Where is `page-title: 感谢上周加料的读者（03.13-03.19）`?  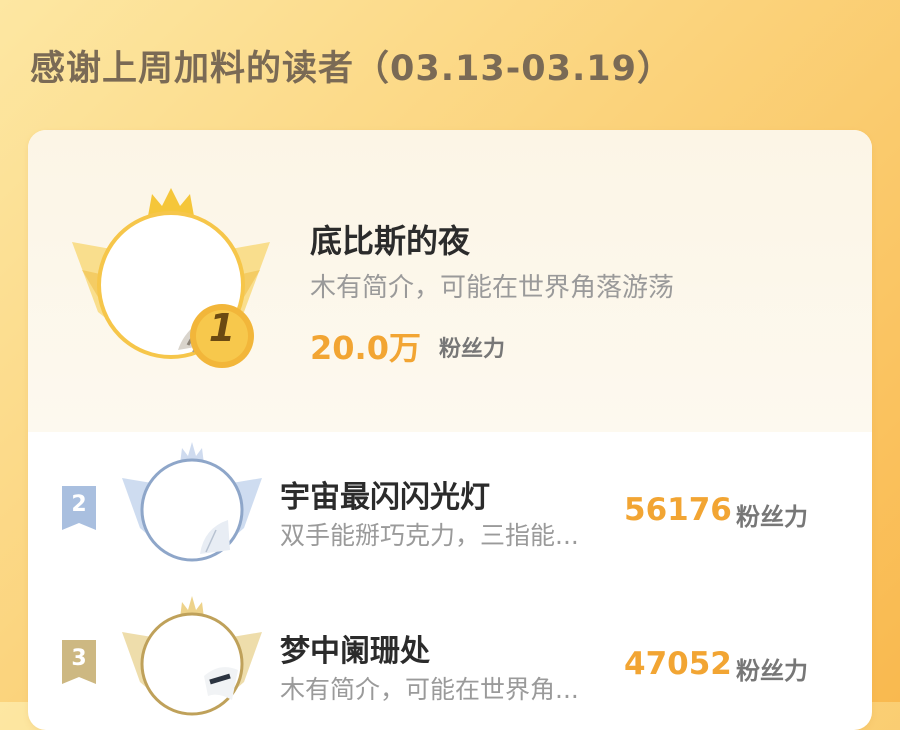
page-title: 感谢上周加料的读者（03.13-03.19） is located at coordinates (351, 69).